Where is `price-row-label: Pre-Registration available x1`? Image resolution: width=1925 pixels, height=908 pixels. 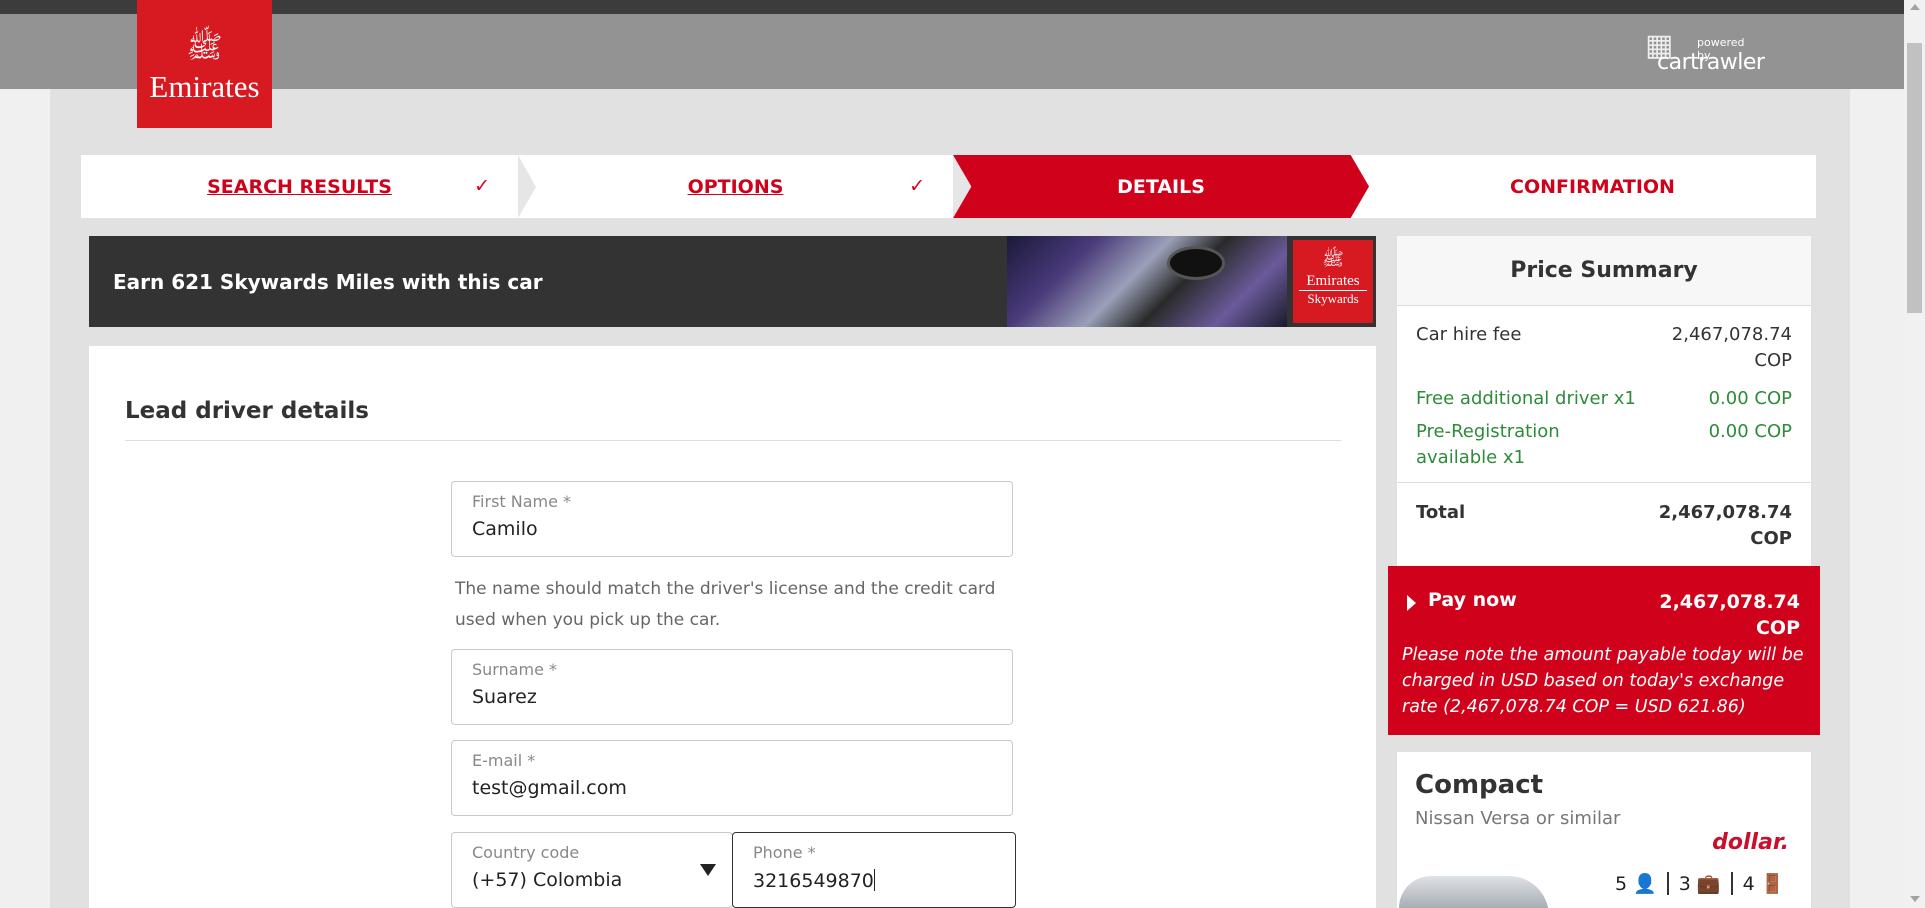 price-row-label: Pre-Registration available x1 is located at coordinates (1488, 444).